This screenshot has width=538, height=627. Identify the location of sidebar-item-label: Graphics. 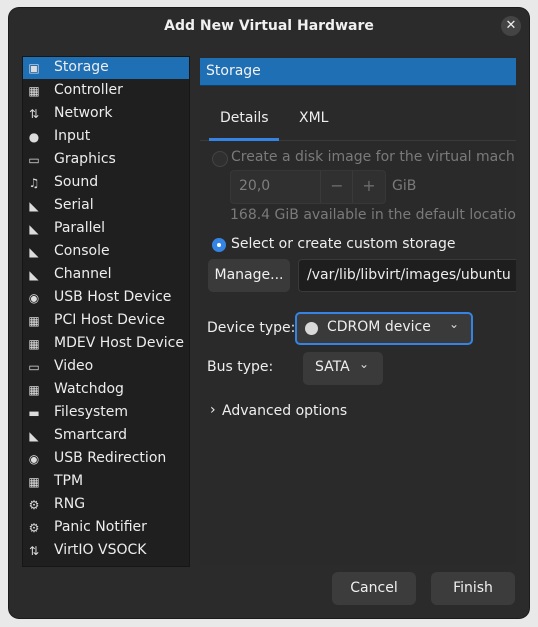
(85, 159).